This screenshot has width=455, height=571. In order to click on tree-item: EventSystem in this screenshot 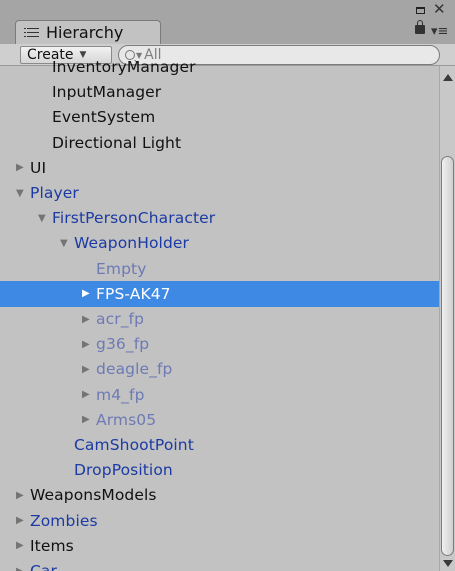, I will do `click(219, 117)`.